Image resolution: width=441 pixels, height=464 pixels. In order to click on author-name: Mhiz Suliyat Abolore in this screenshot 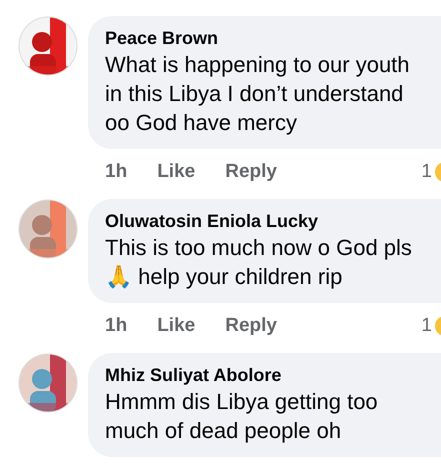, I will do `click(273, 375)`.